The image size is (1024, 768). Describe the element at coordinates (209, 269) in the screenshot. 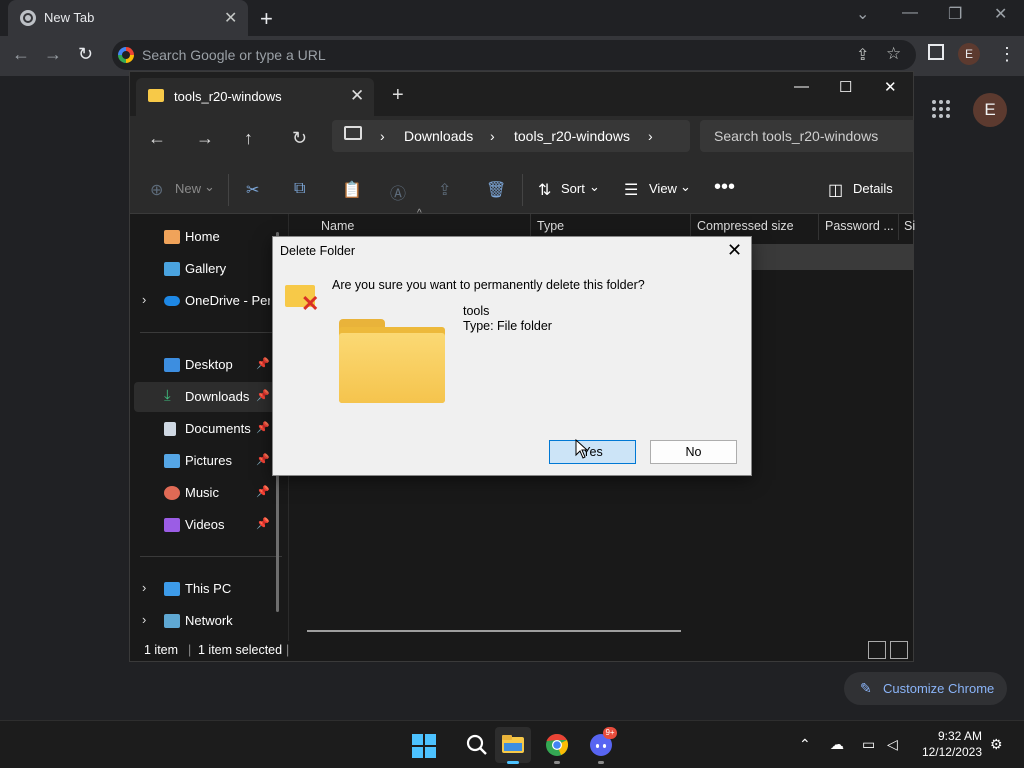

I see `sidebar-item-gallery: Gallery` at that location.